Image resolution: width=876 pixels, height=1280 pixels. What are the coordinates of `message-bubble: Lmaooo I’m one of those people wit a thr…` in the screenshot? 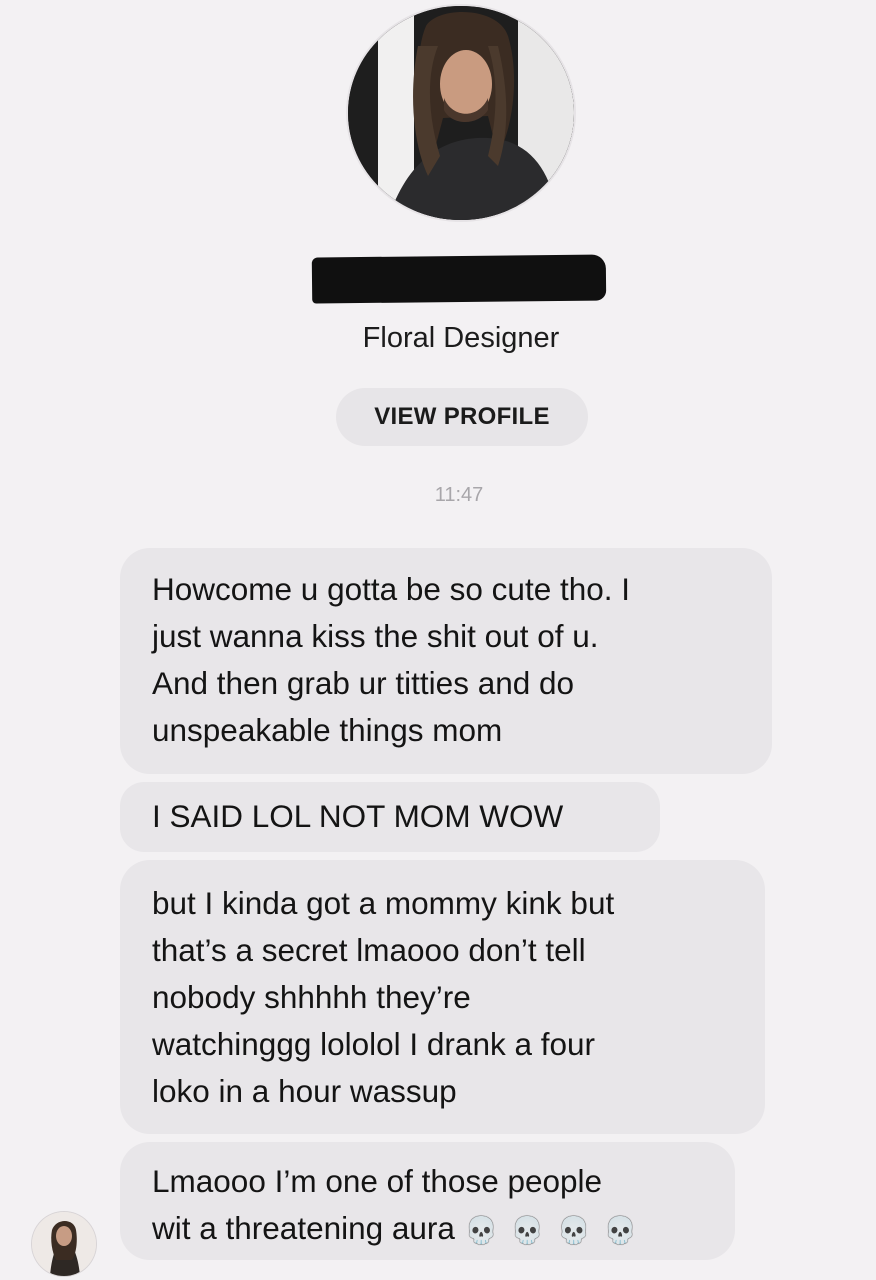 It's located at (427, 1201).